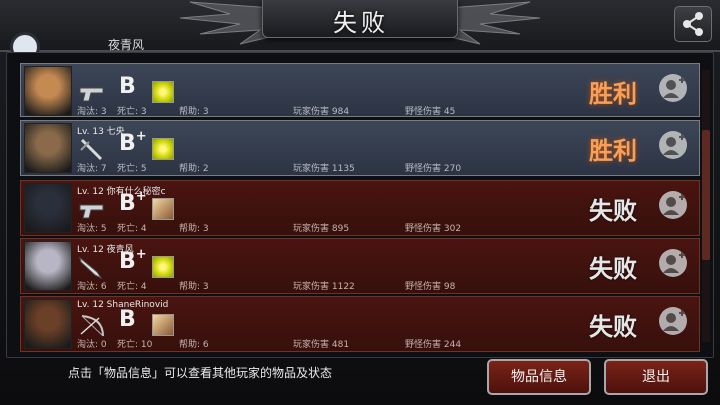  Describe the element at coordinates (360, 90) in the screenshot. I see `player-row: B 淘汰: 3 死亡: 3 帮助: 3 玩家伤害 984 野怪伤害 45 胜利` at that location.